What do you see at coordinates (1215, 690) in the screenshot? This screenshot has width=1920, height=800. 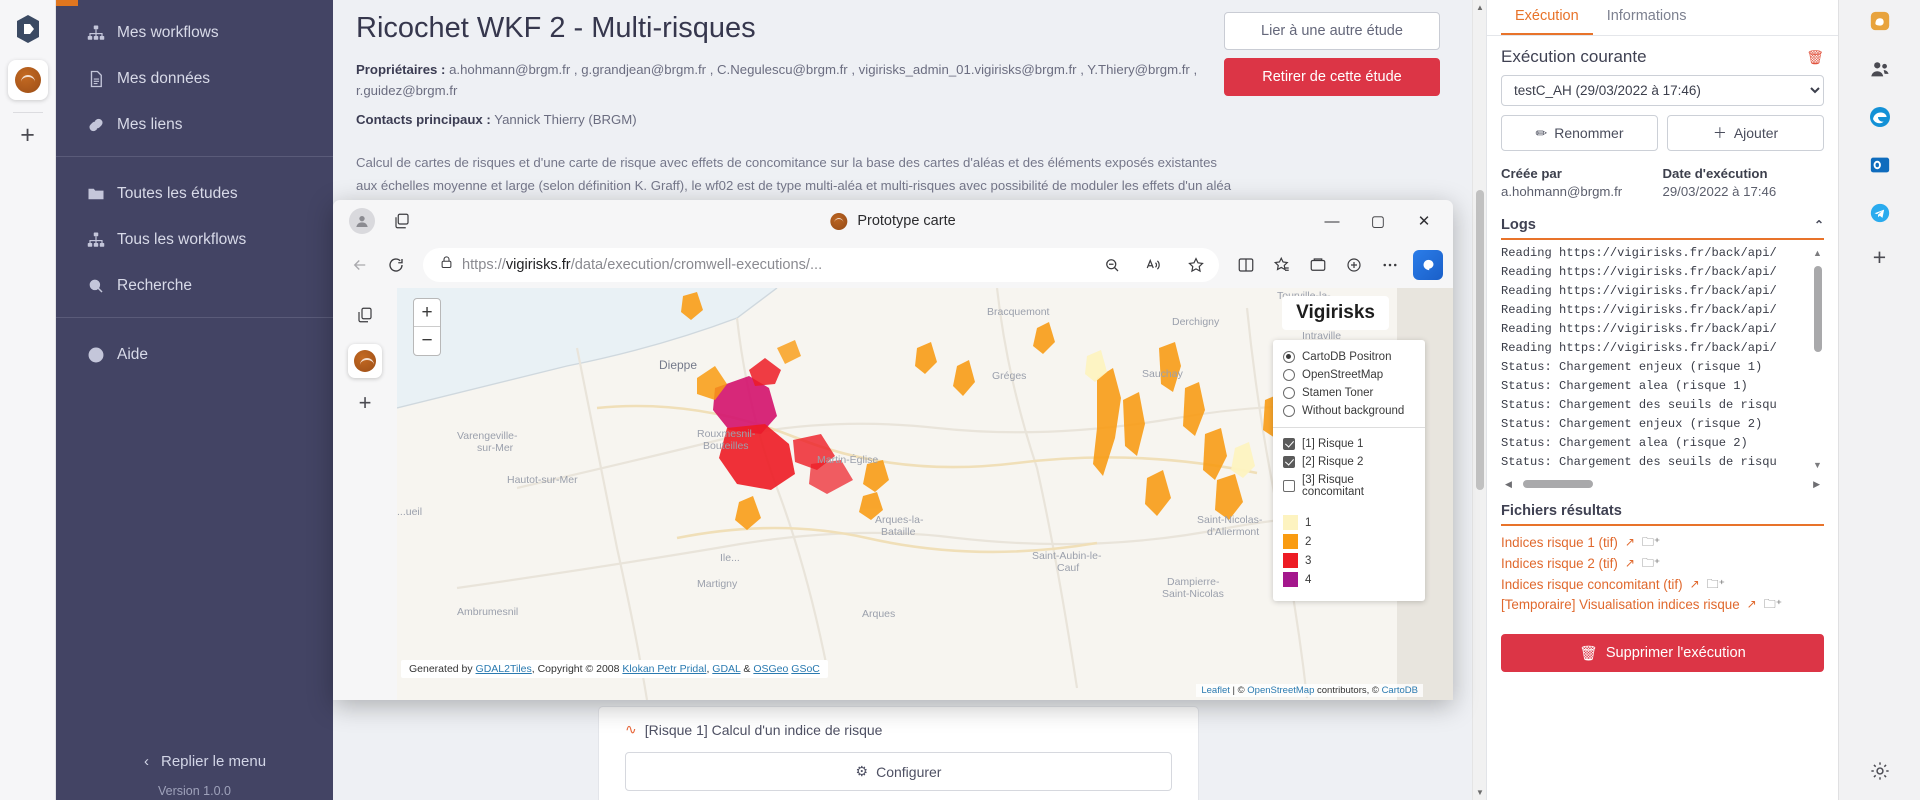 I see `leaflet-link: Leaflet` at bounding box center [1215, 690].